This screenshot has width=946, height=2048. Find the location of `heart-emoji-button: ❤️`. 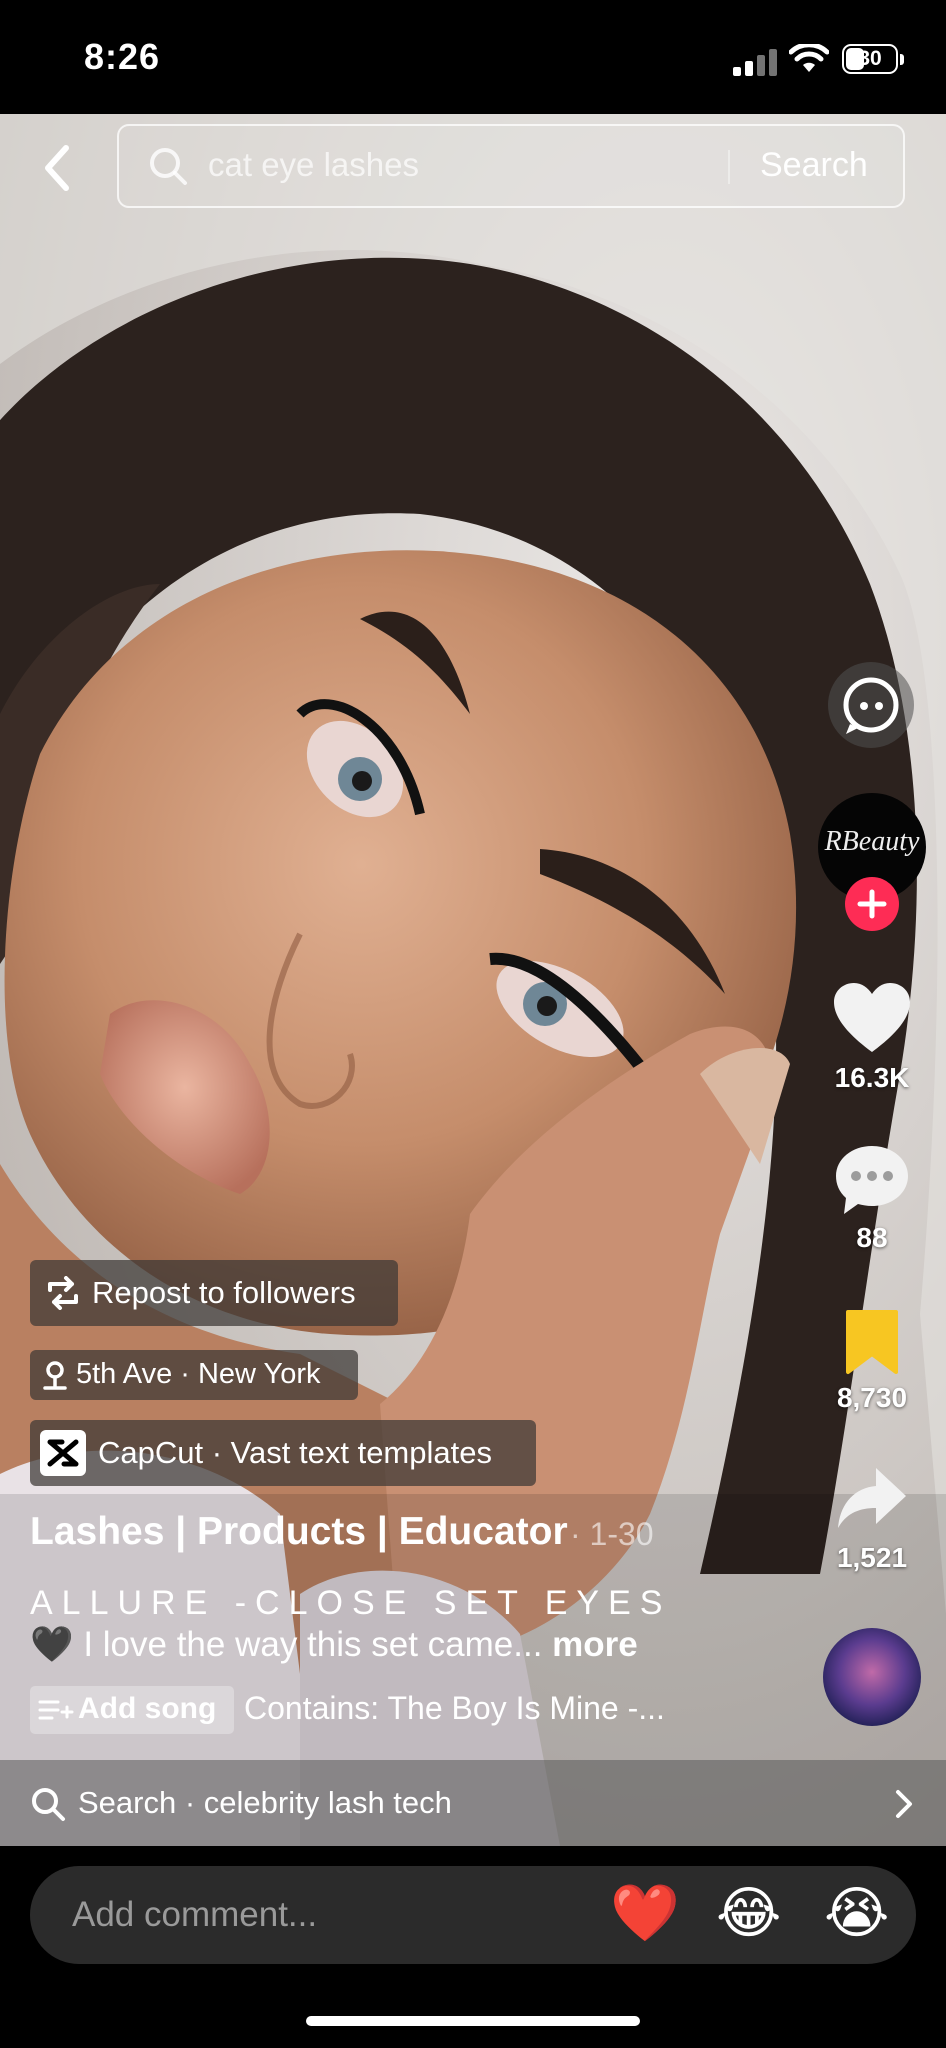

heart-emoji-button: ❤️ is located at coordinates (645, 1913).